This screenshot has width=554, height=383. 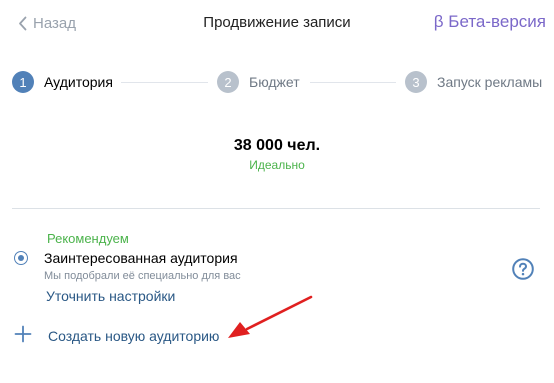 I want to click on audience-radio-button, so click(x=21, y=258).